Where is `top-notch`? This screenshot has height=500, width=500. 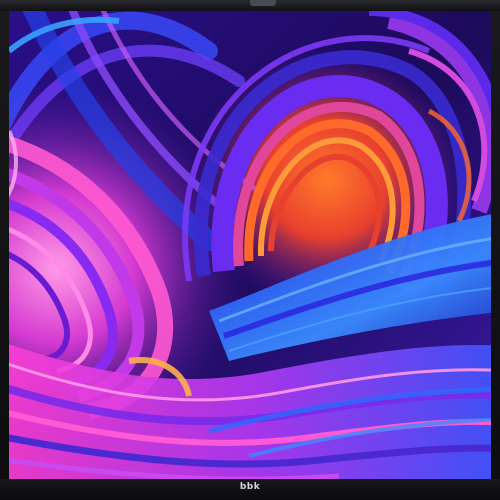 top-notch is located at coordinates (263, 3).